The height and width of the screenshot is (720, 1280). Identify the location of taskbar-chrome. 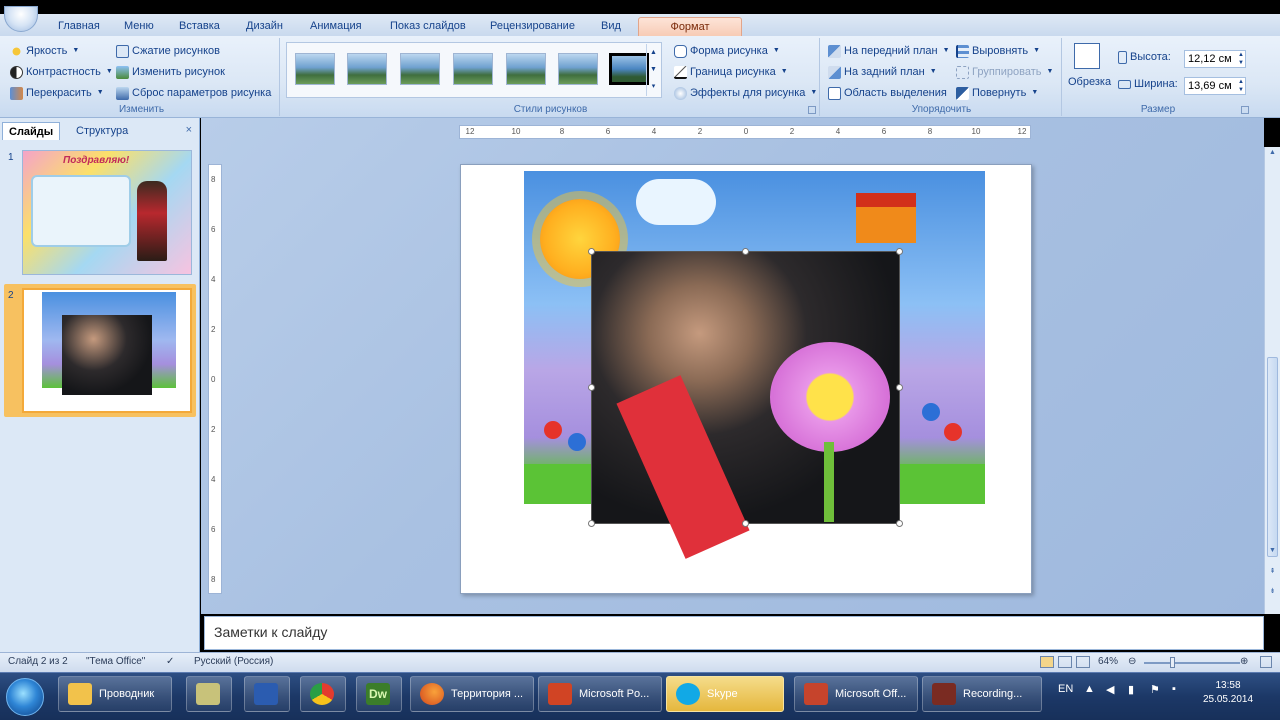
(323, 694).